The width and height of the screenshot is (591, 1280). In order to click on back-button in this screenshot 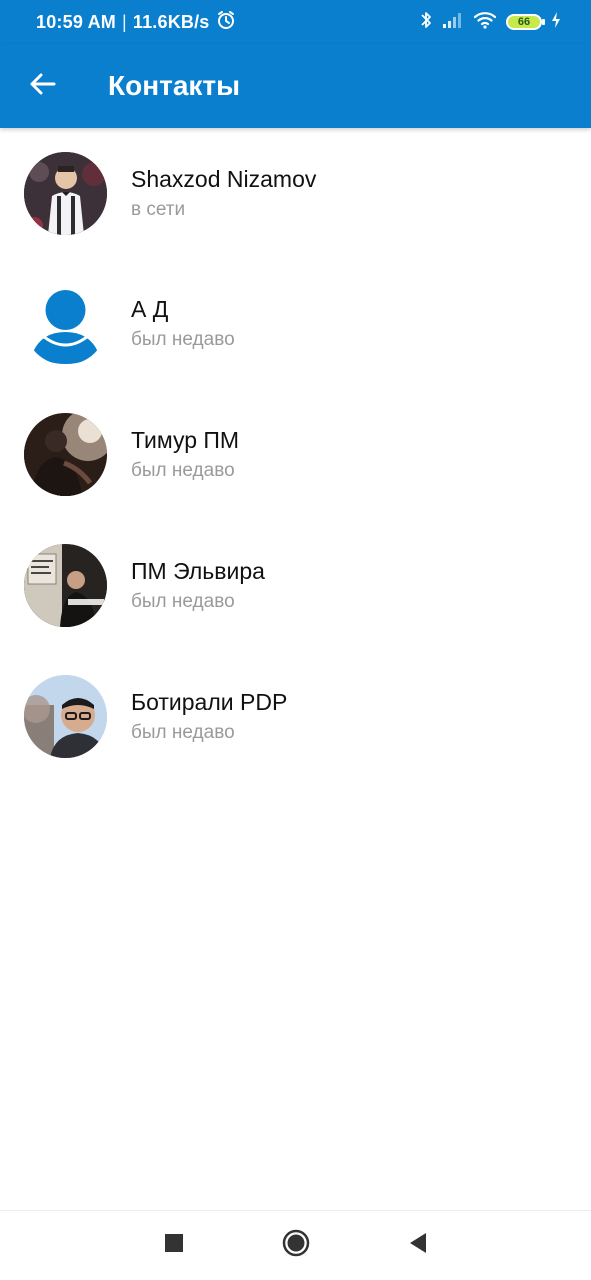, I will do `click(42, 86)`.